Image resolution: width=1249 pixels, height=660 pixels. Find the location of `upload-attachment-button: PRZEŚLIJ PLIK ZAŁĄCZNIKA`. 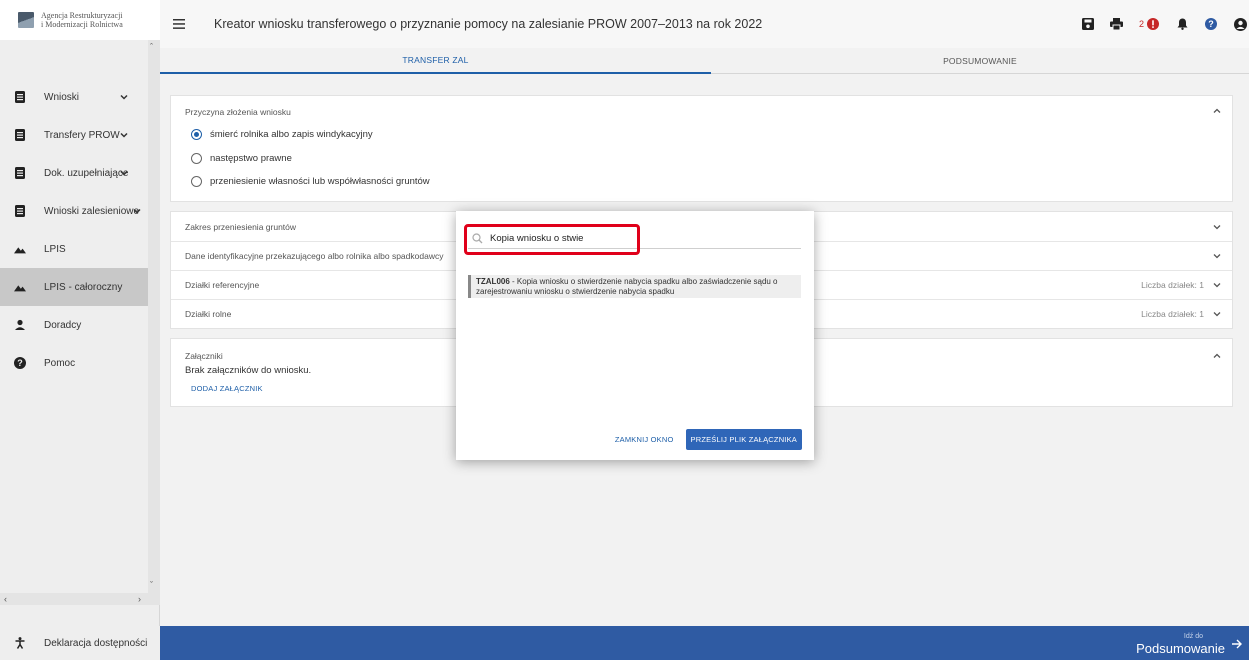

upload-attachment-button: PRZEŚLIJ PLIK ZAŁĄCZNIKA is located at coordinates (743, 439).